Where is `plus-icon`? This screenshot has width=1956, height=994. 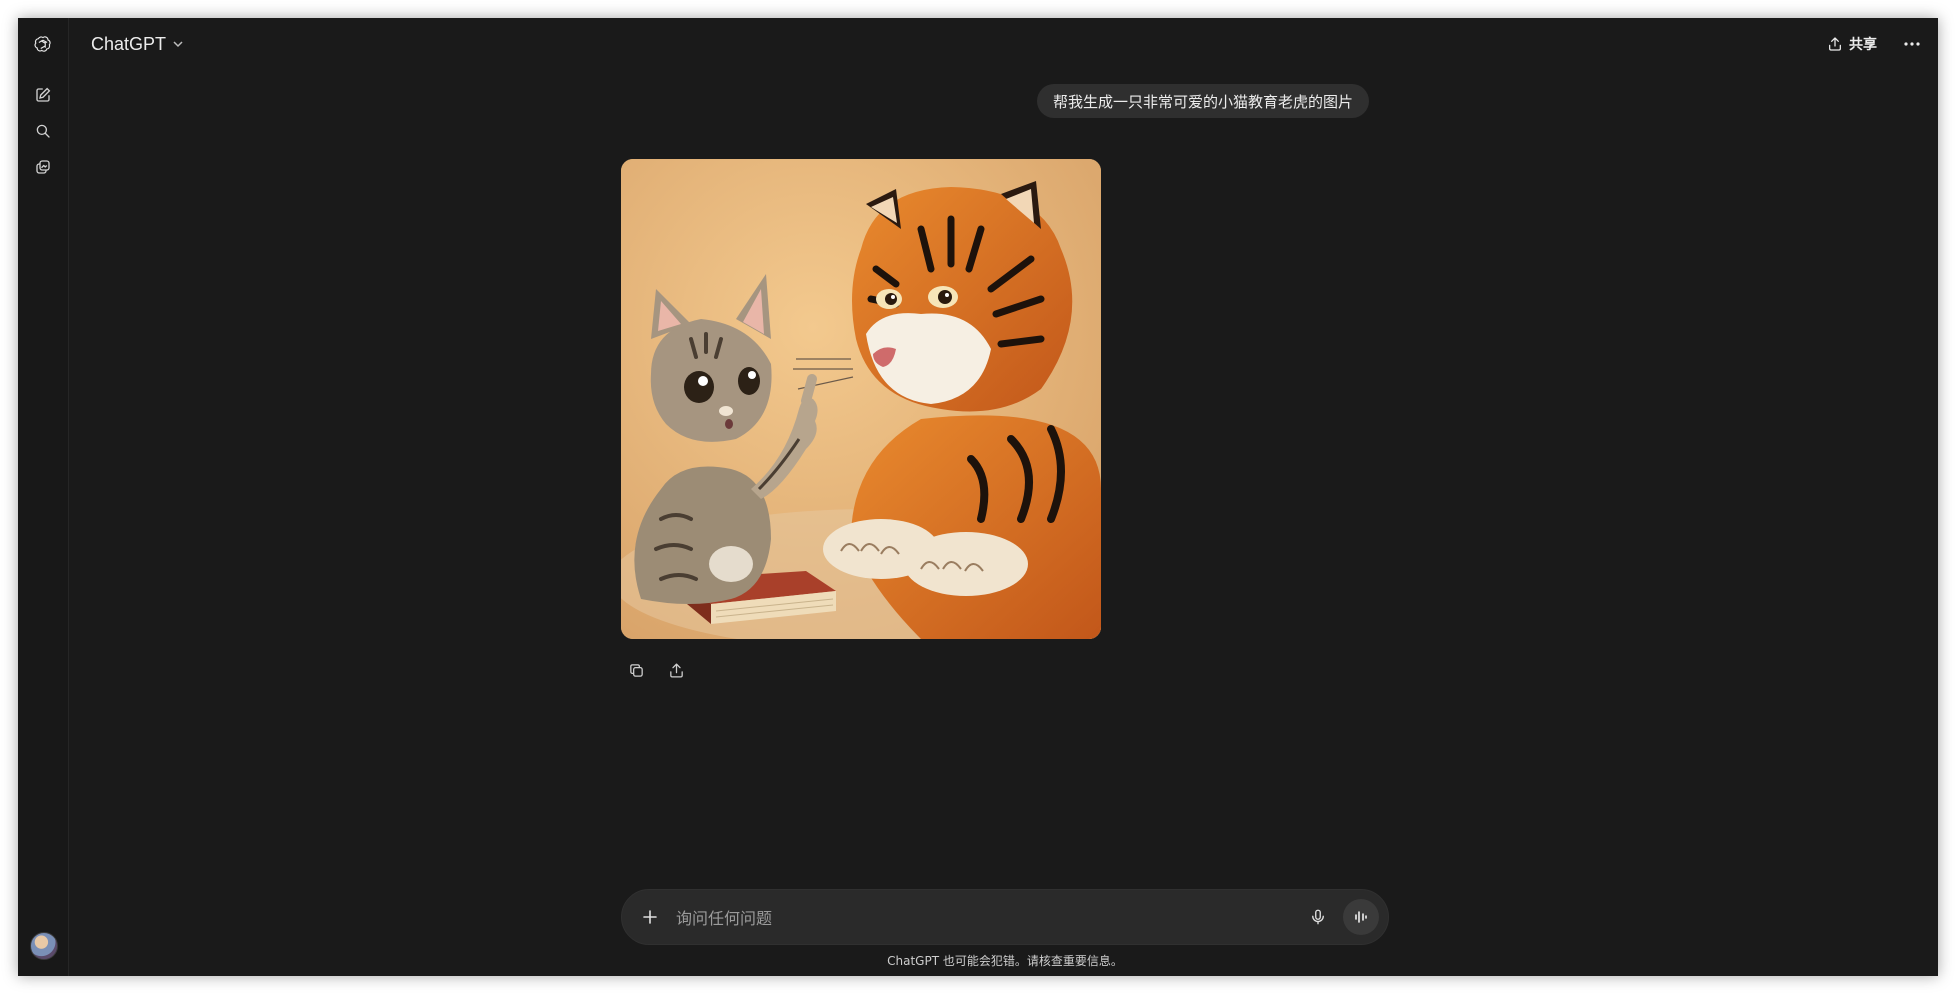
plus-icon is located at coordinates (650, 917).